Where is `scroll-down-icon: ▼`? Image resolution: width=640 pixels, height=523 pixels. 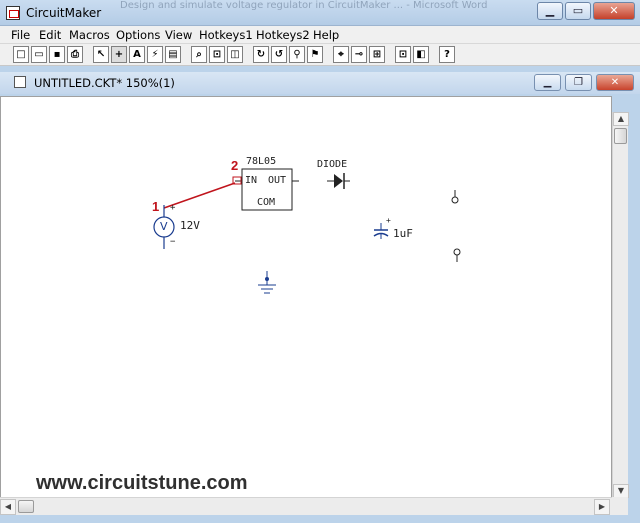 scroll-down-icon: ▼ is located at coordinates (621, 491).